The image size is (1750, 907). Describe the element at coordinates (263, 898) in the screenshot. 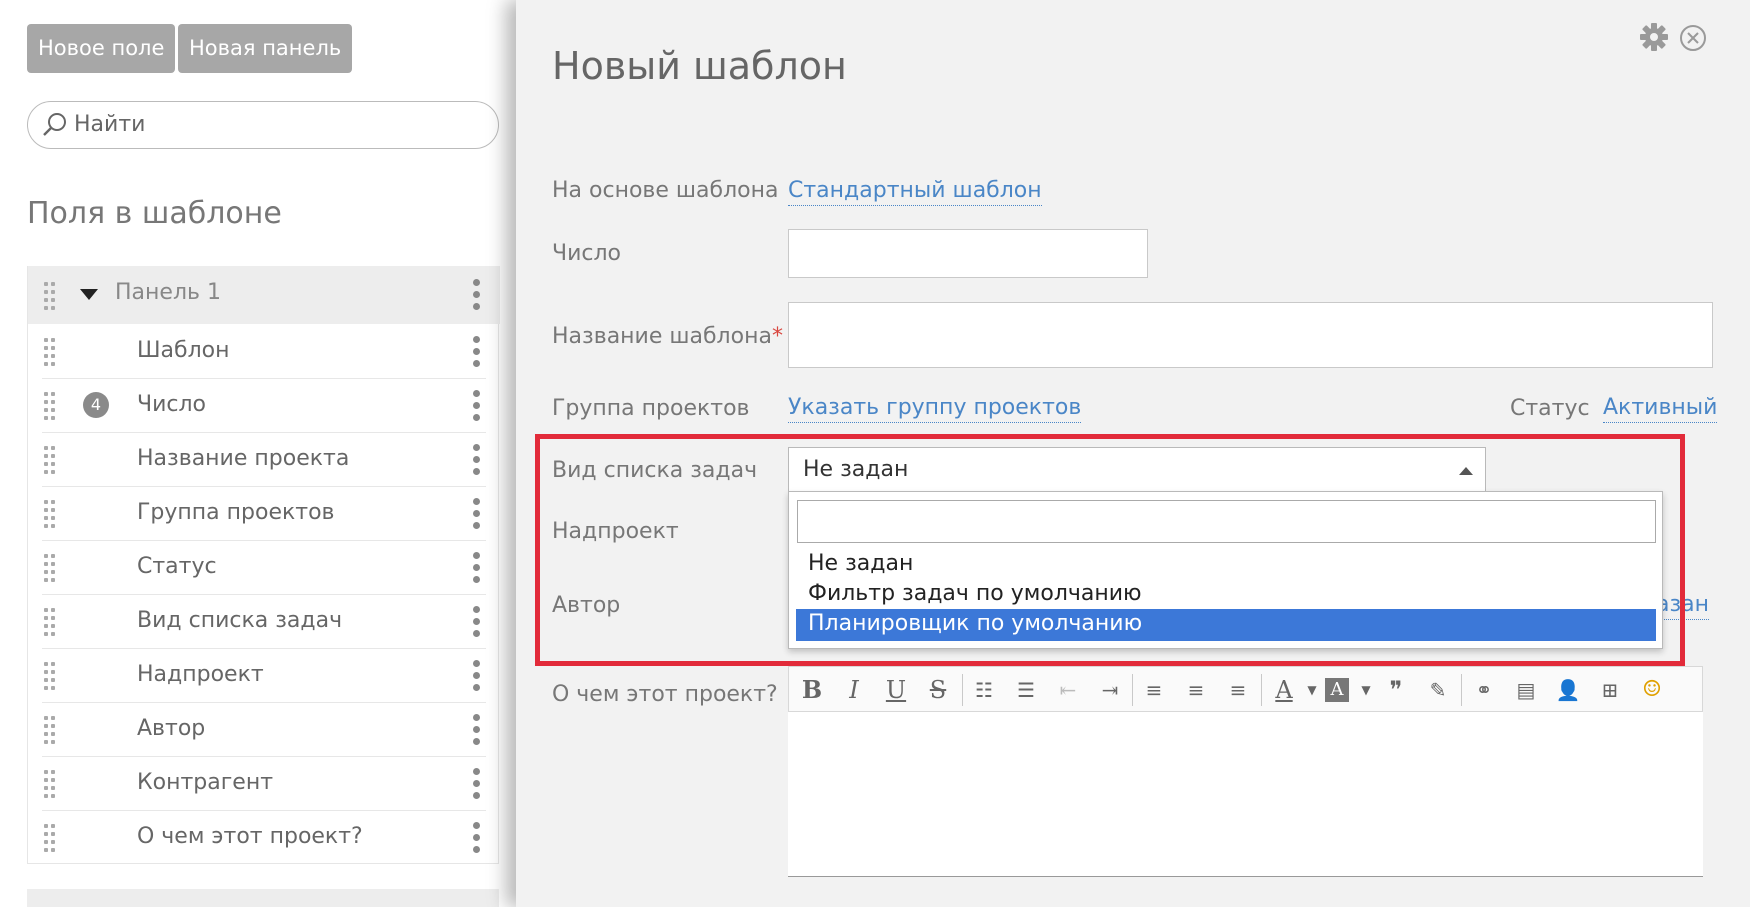

I see `next-panel-row` at that location.